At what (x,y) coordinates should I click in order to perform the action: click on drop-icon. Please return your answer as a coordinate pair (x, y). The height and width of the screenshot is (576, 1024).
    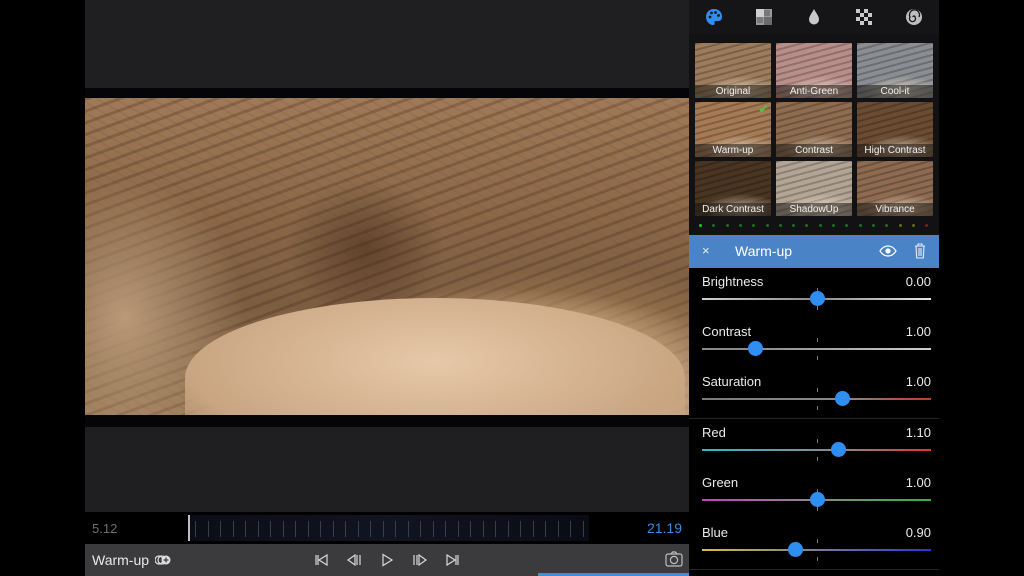
    Looking at the image, I should click on (814, 17).